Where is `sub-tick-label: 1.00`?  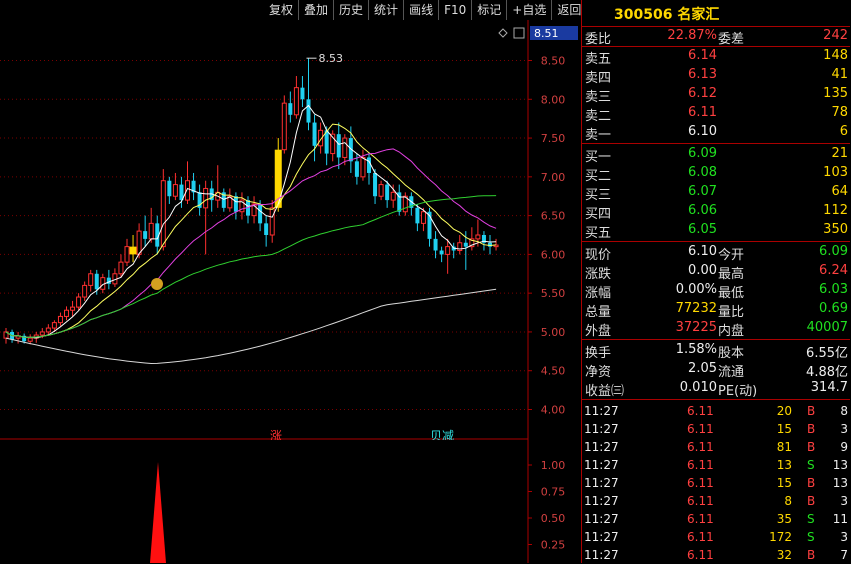 sub-tick-label: 1.00 is located at coordinates (553, 465).